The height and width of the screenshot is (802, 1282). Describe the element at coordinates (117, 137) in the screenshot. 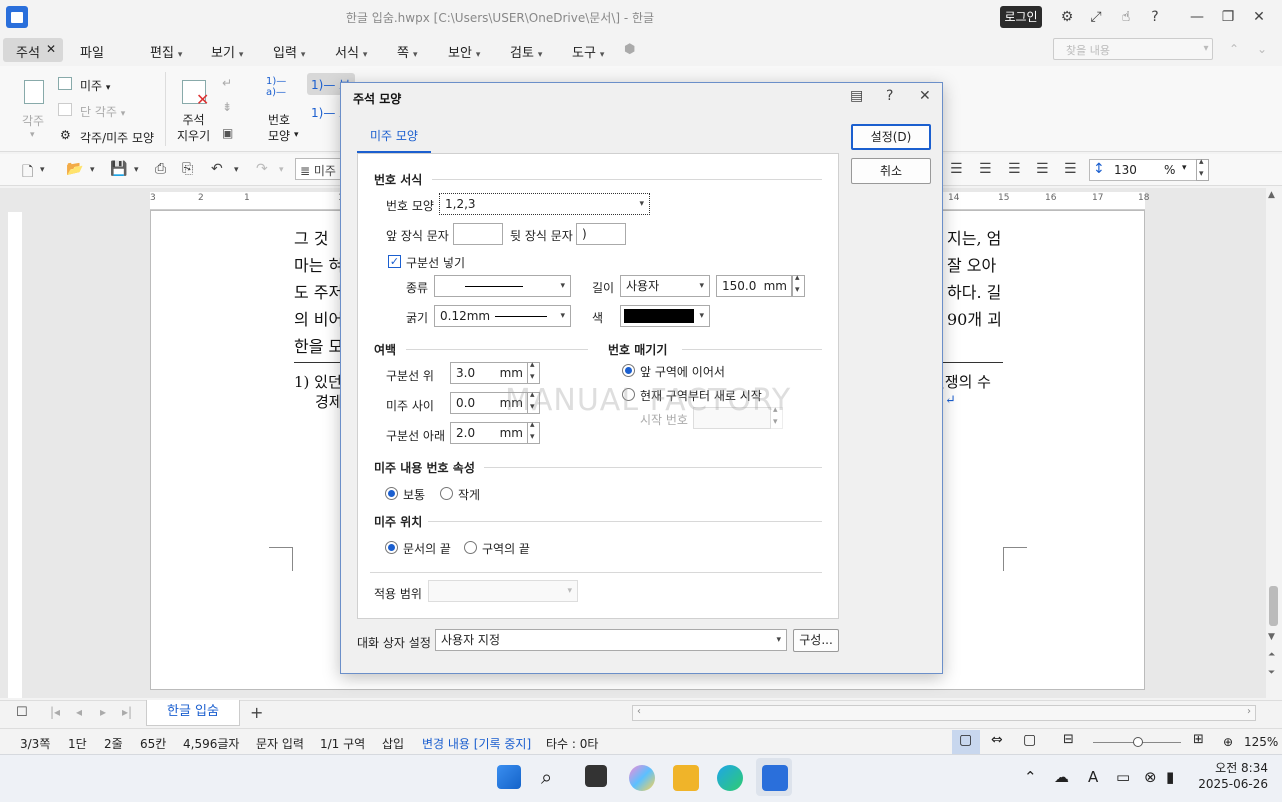

I see `note-shape-button: 각주/미주 모양` at that location.